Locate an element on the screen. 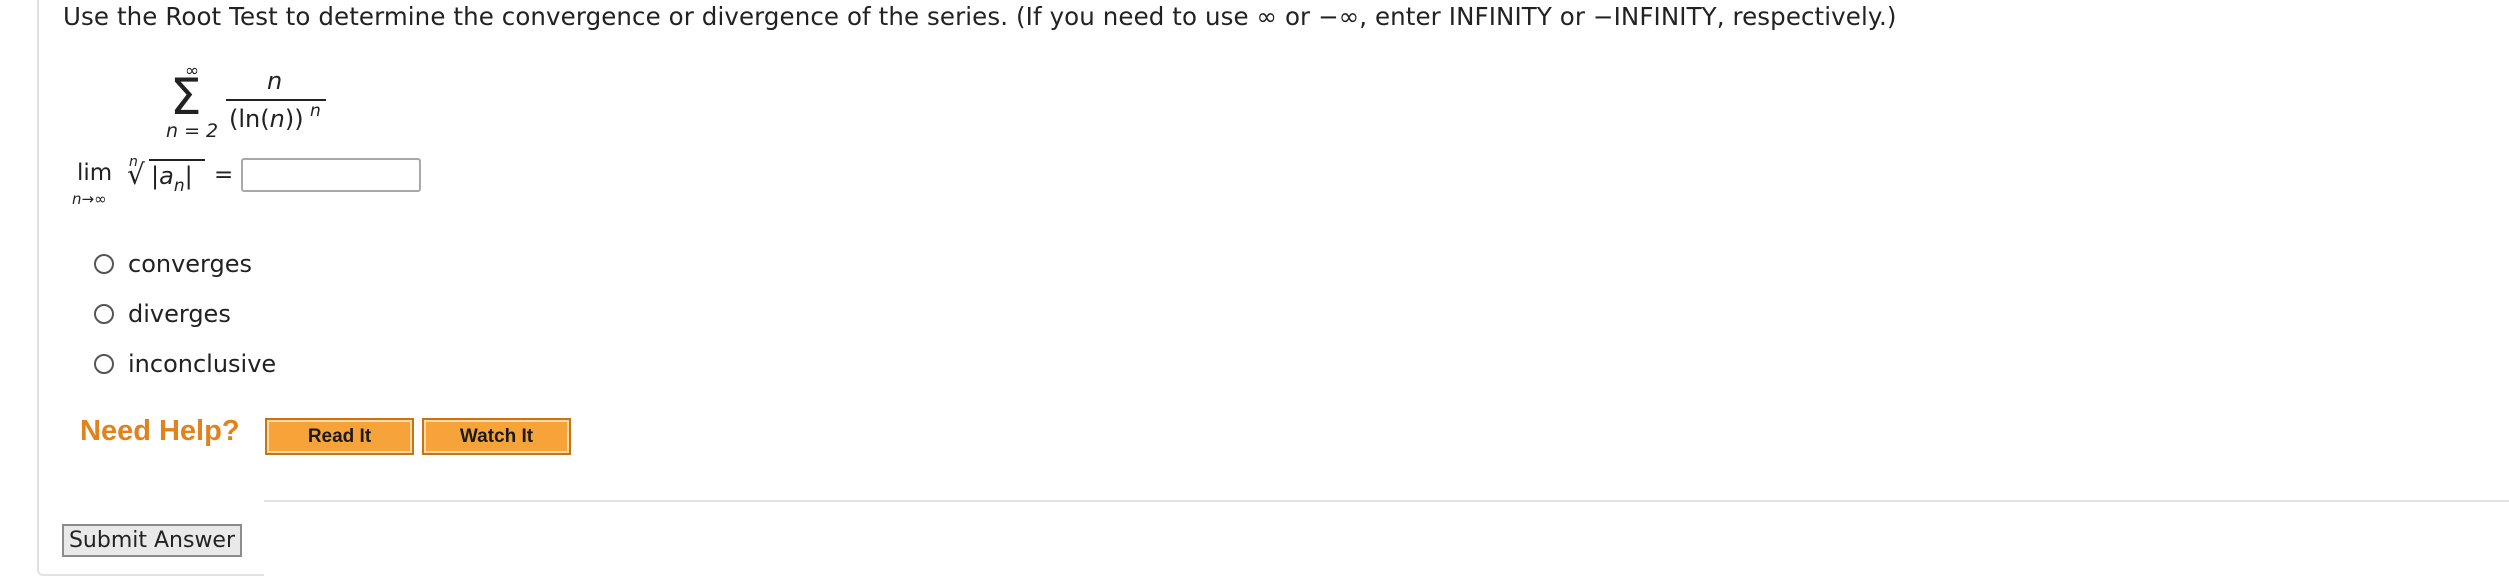  abs-open: | is located at coordinates (155, 176).